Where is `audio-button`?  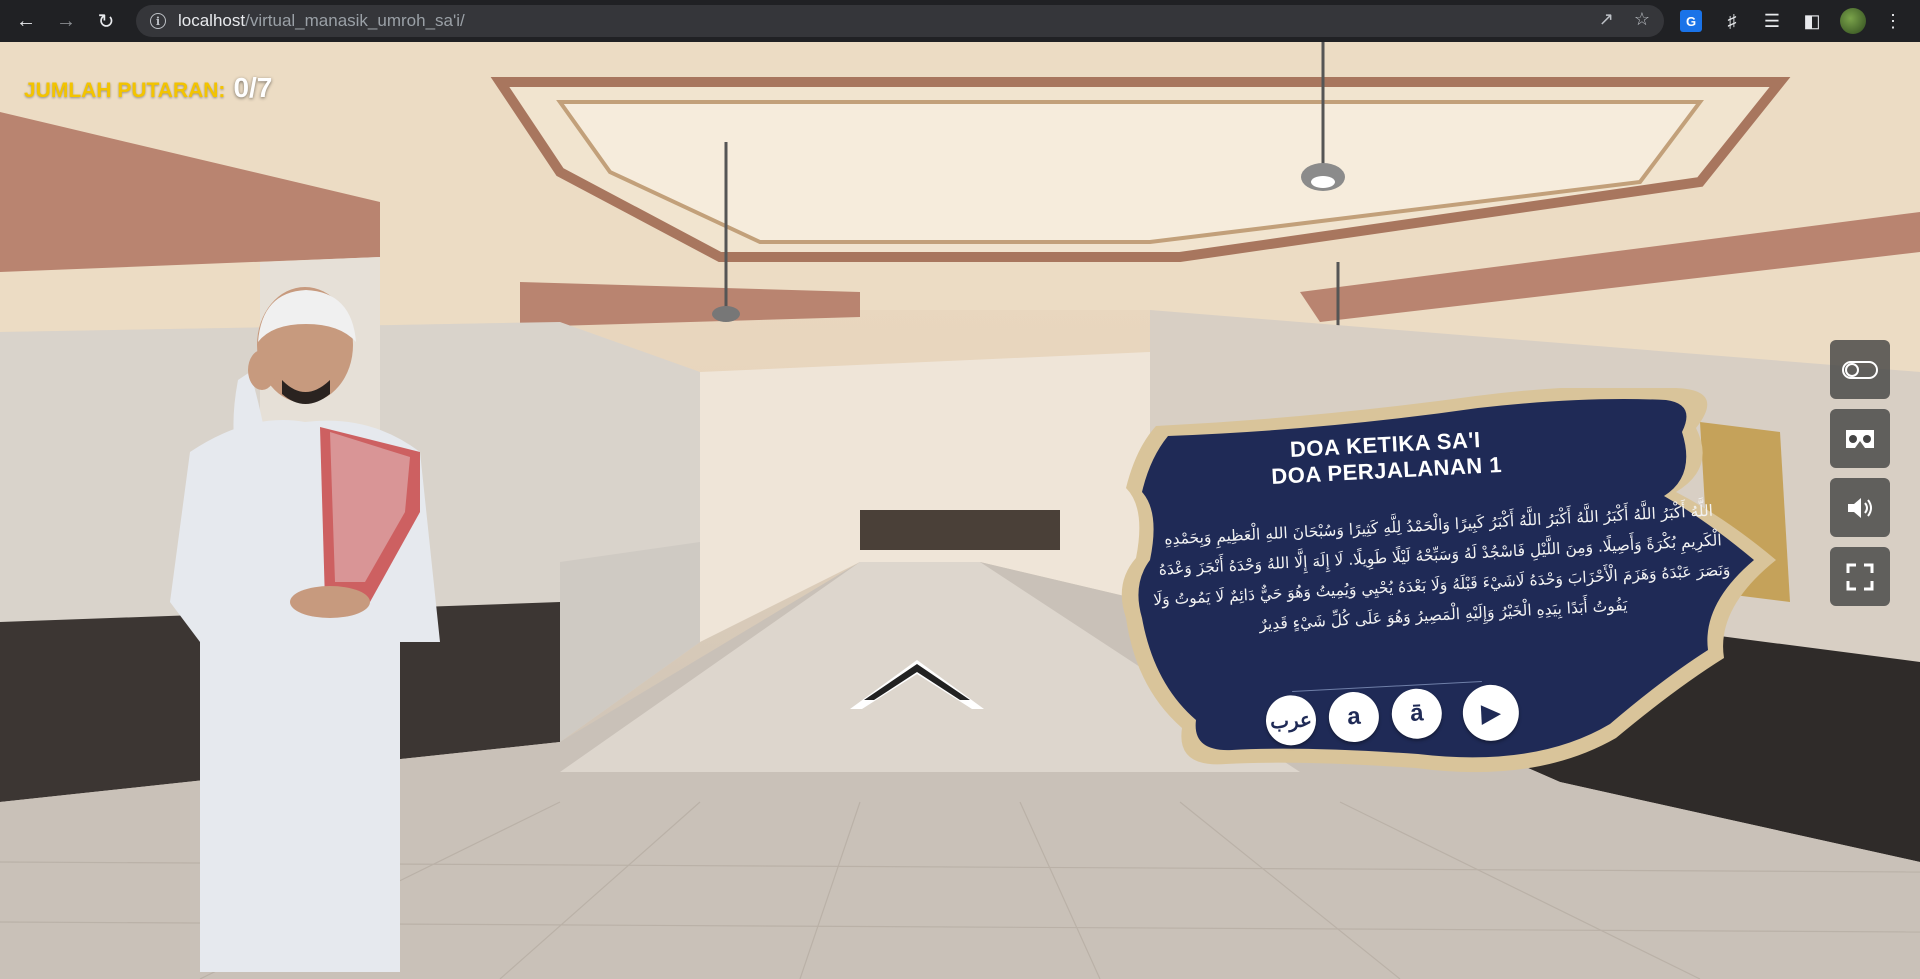
audio-button is located at coordinates (1860, 507).